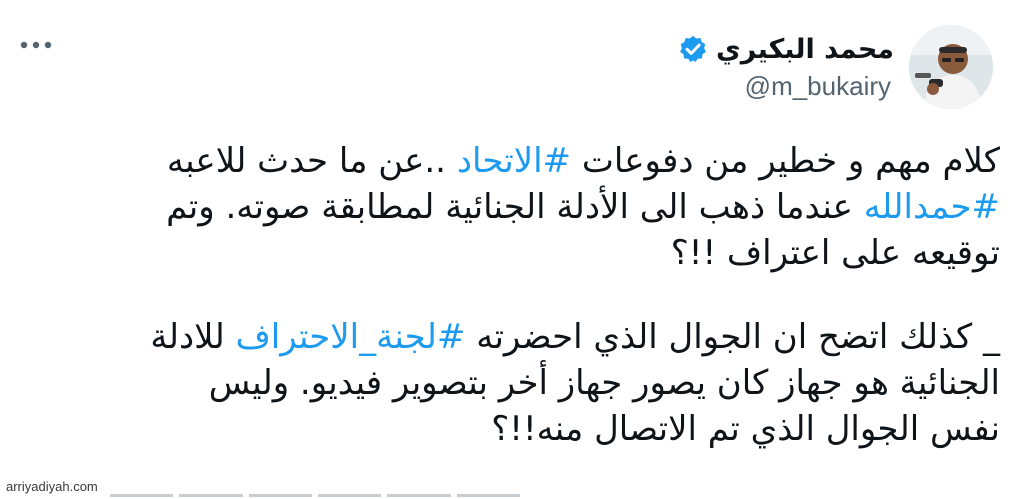  I want to click on hashtag-link: #لجنة_الاحتراف, so click(351, 337).